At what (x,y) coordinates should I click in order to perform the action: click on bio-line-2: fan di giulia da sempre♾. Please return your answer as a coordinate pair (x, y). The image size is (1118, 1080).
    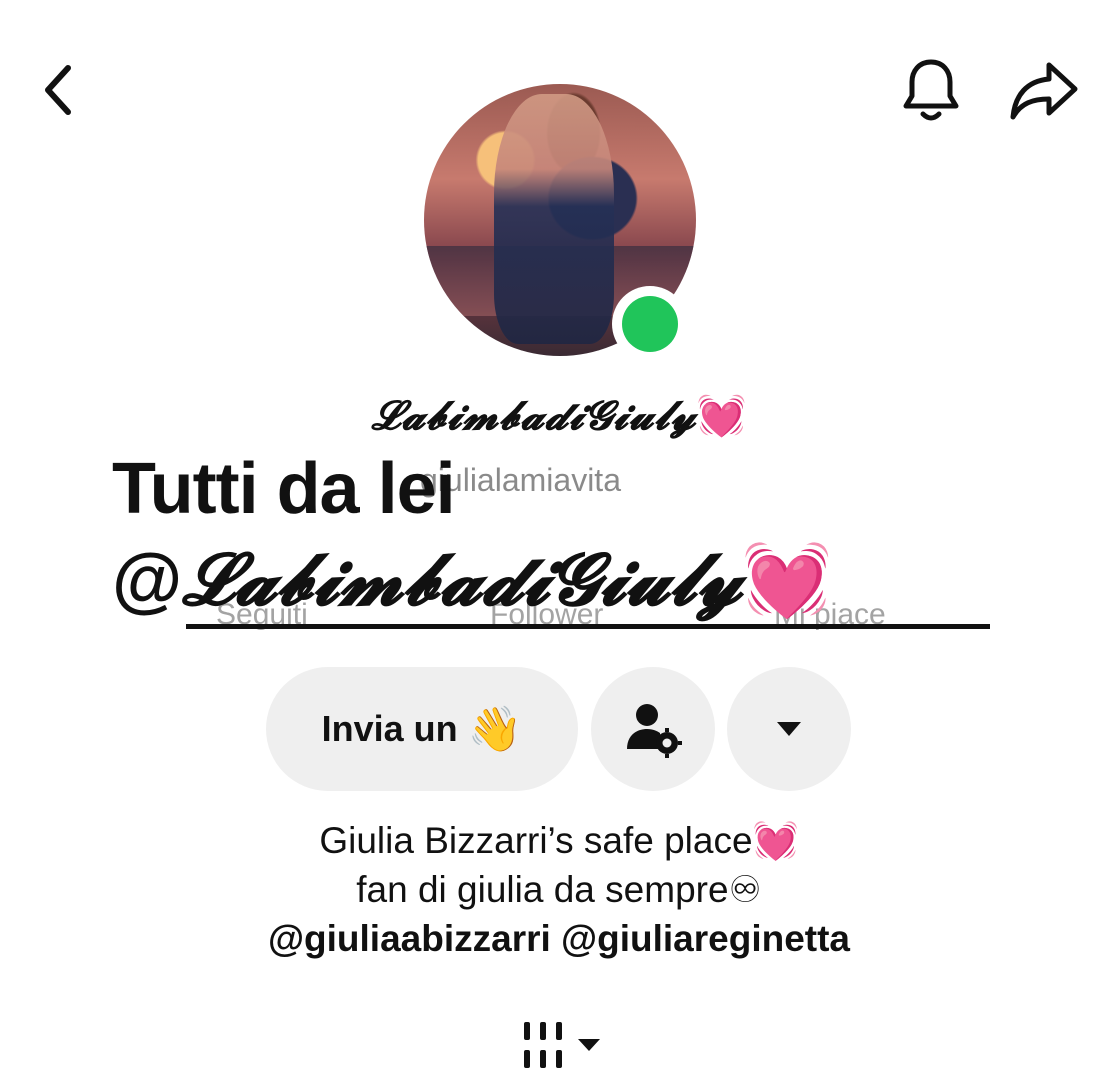
    Looking at the image, I should click on (559, 889).